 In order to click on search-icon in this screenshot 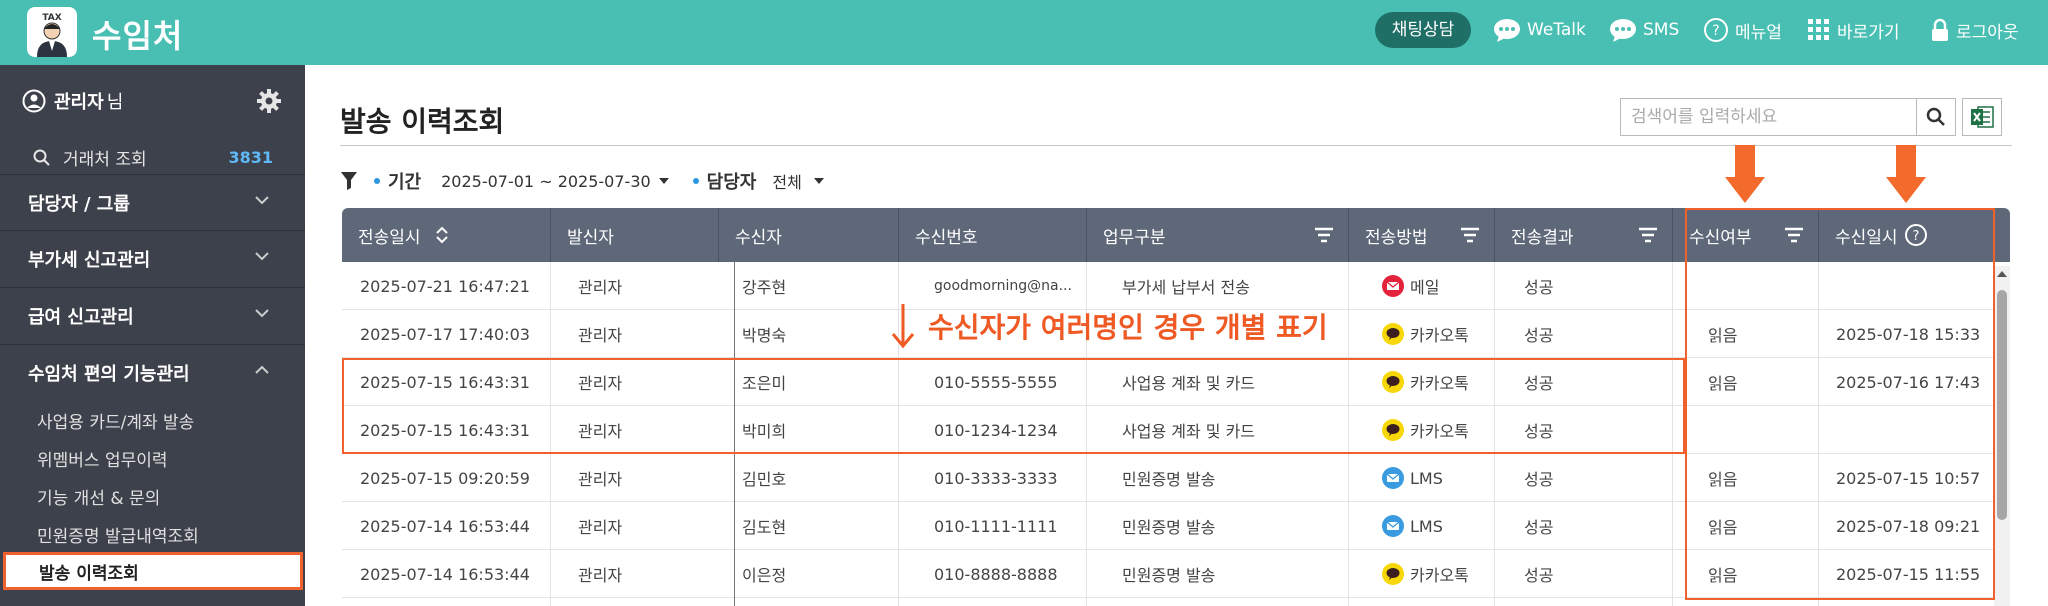, I will do `click(1935, 116)`.